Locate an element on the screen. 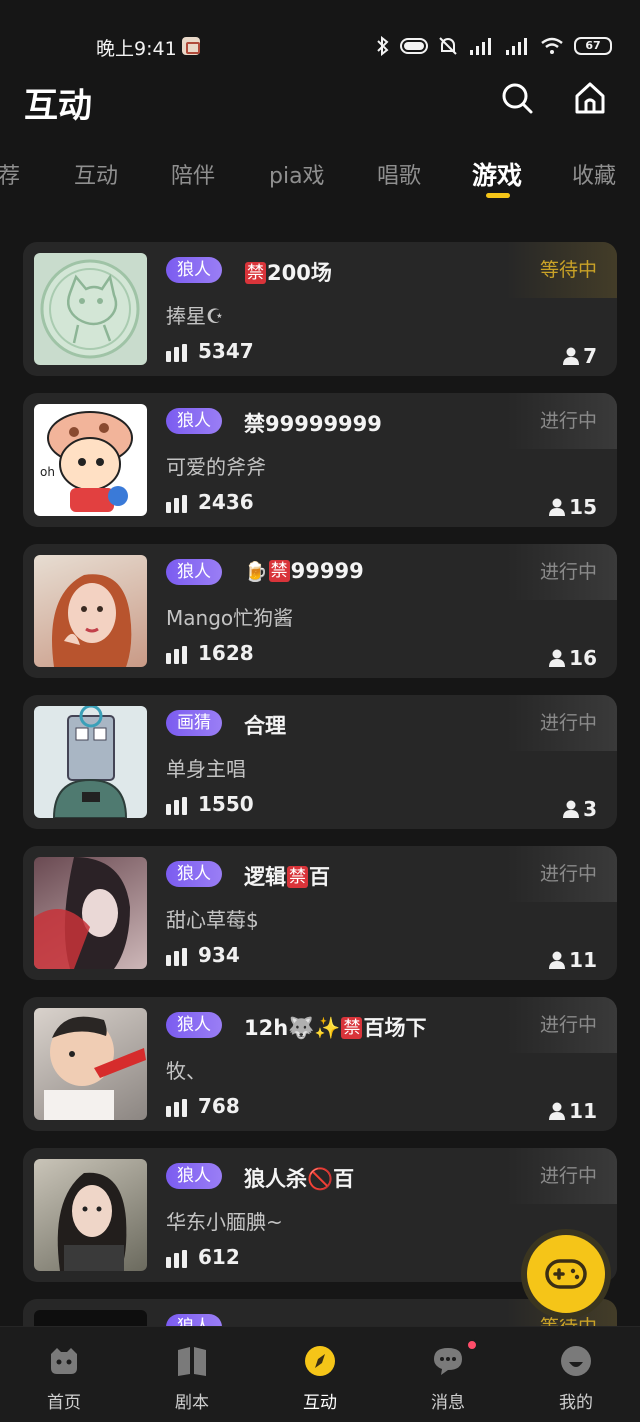 The image size is (640, 1422). room-name-prefix: 狼人杀🚫百 is located at coordinates (299, 1179).